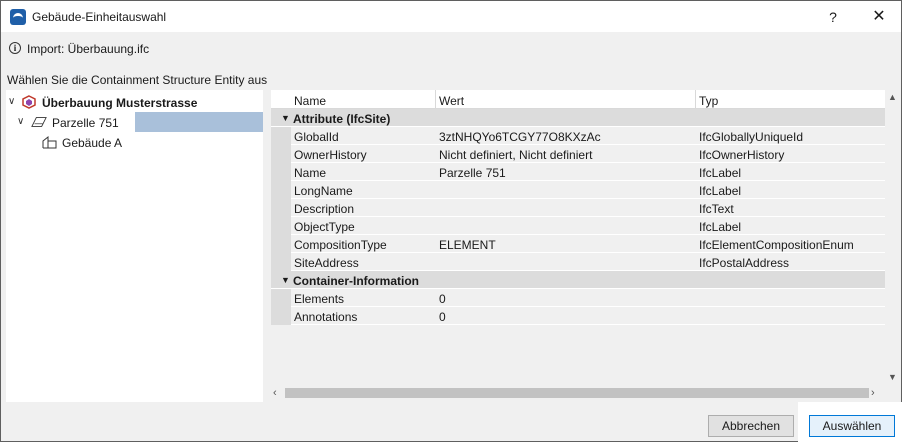 This screenshot has height=442, width=902. What do you see at coordinates (120, 103) in the screenshot?
I see `tree-item-label: Überbauung Musterstrasse` at bounding box center [120, 103].